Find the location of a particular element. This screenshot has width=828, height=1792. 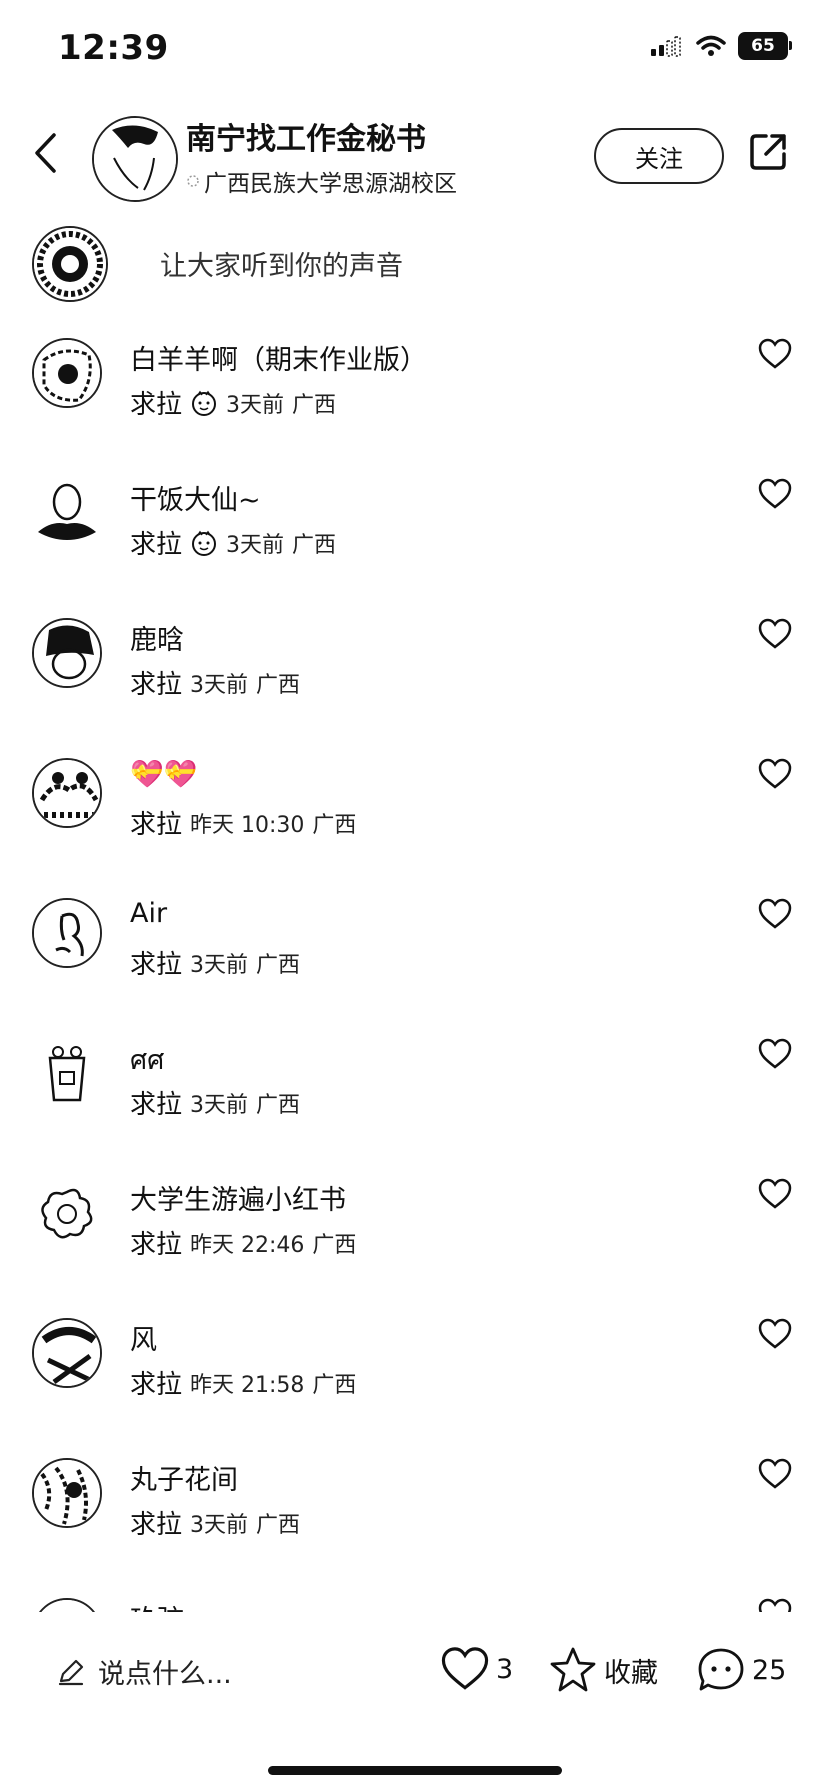

commenter-name: 鹿晗 is located at coordinates (157, 637).